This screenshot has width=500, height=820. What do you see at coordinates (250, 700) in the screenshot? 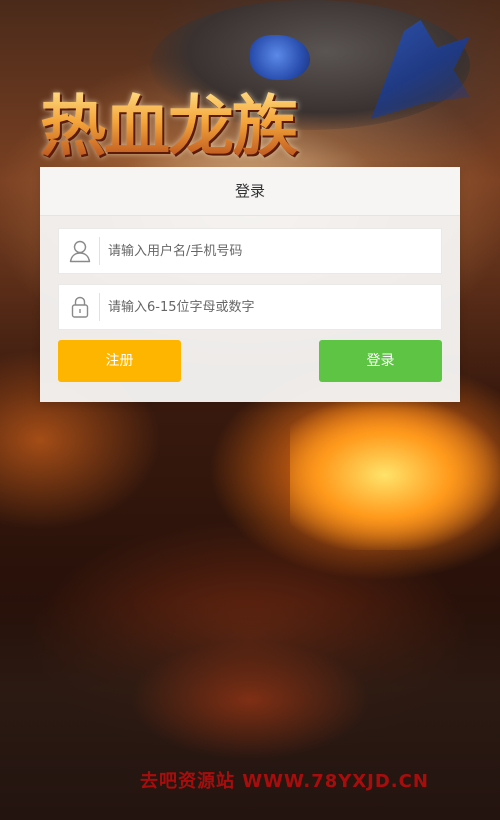
I see `ember-background` at bounding box center [250, 700].